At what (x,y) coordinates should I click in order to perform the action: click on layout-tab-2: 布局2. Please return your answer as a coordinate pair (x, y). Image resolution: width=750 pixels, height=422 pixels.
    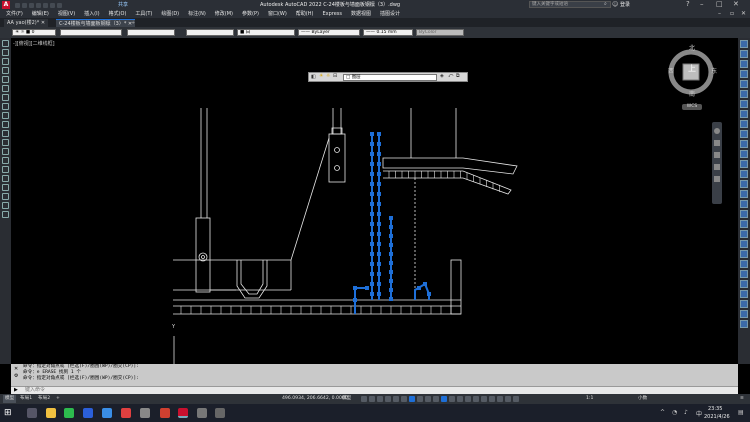
    Looking at the image, I should click on (44, 399).